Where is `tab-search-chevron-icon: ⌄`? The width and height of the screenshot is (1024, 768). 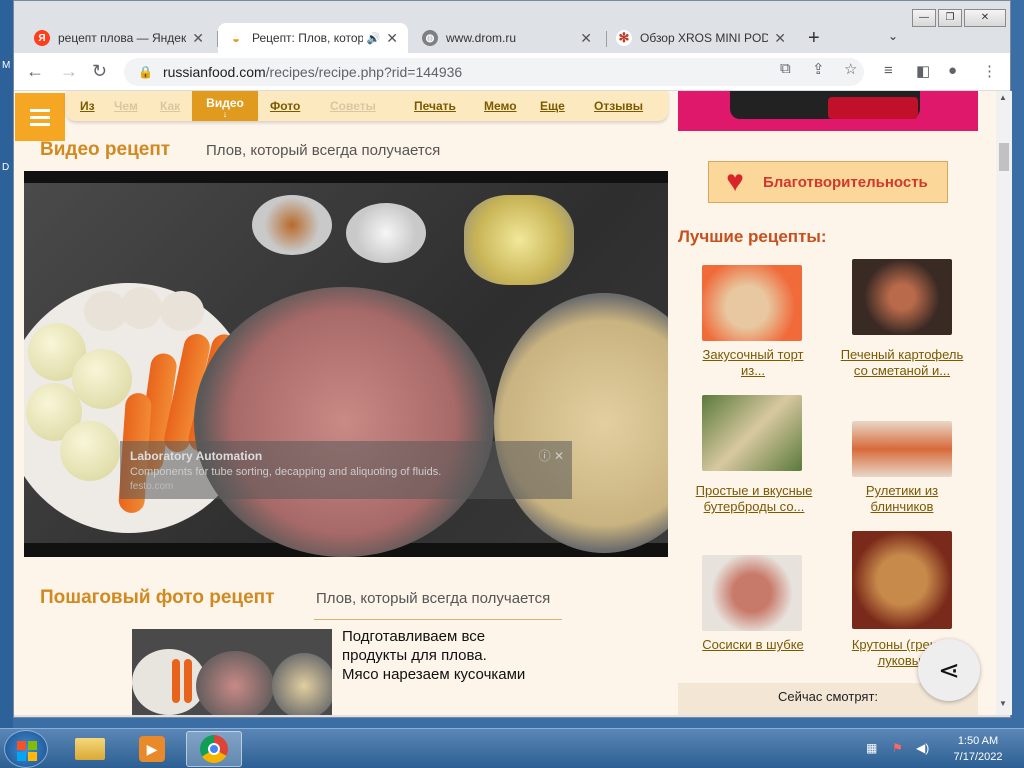 tab-search-chevron-icon: ⌄ is located at coordinates (893, 36).